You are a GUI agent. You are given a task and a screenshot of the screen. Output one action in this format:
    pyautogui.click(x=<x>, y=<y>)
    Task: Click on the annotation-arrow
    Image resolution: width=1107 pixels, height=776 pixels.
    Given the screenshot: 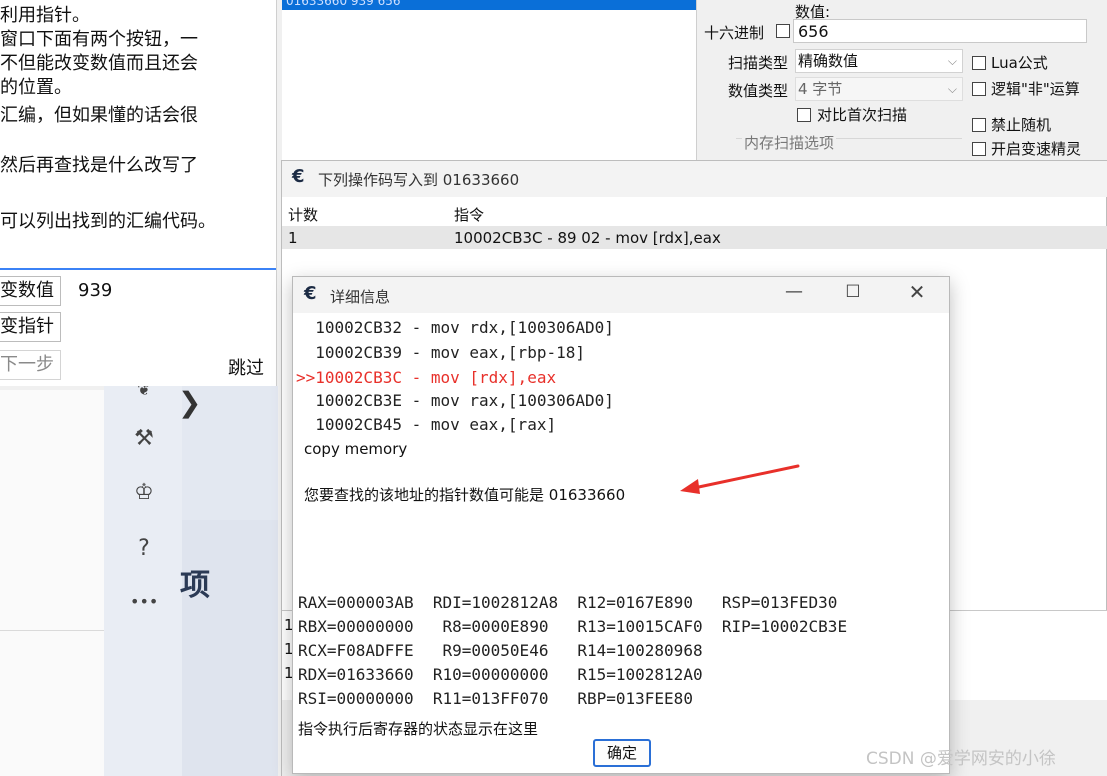 What is the action you would take?
    pyautogui.click(x=738, y=481)
    